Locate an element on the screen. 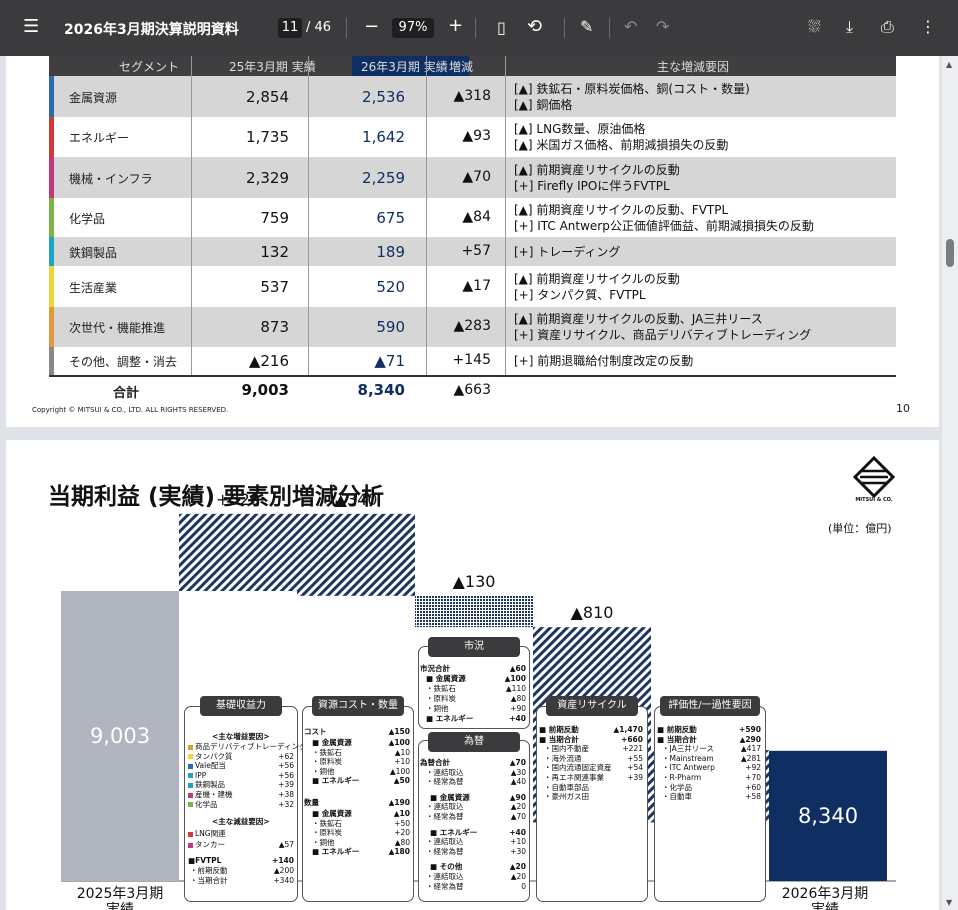 This screenshot has height=910, width=958. prev-value: 537 is located at coordinates (274, 287).